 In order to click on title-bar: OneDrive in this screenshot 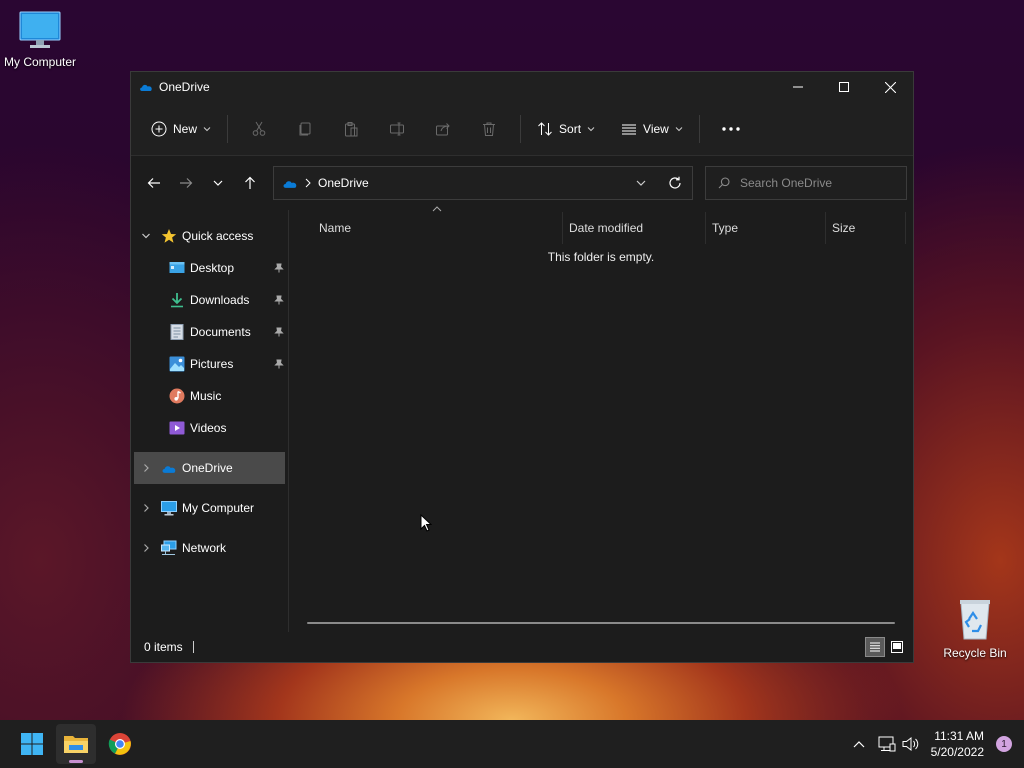, I will do `click(522, 87)`.